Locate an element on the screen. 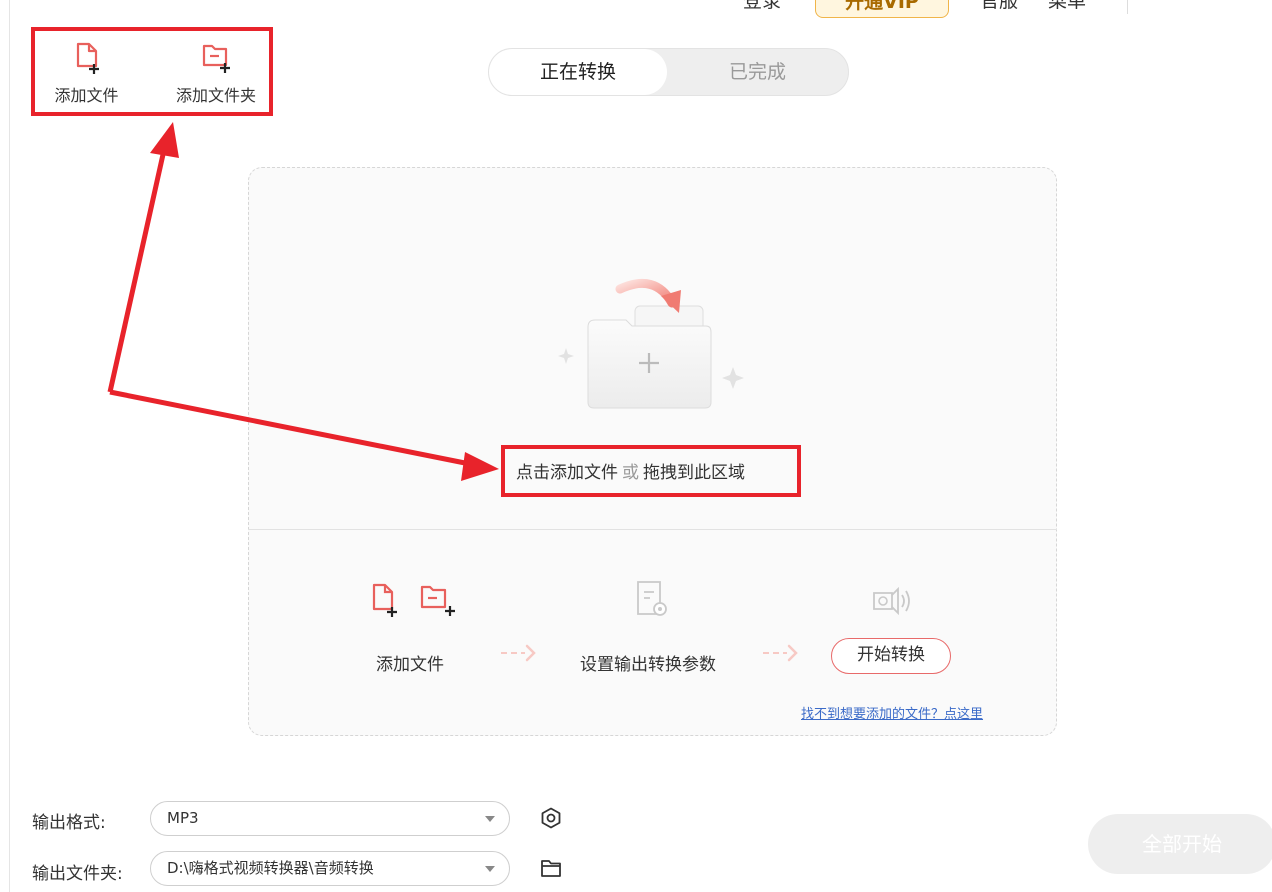 This screenshot has width=1272, height=892. tab-completed: 已完成 is located at coordinates (757, 72).